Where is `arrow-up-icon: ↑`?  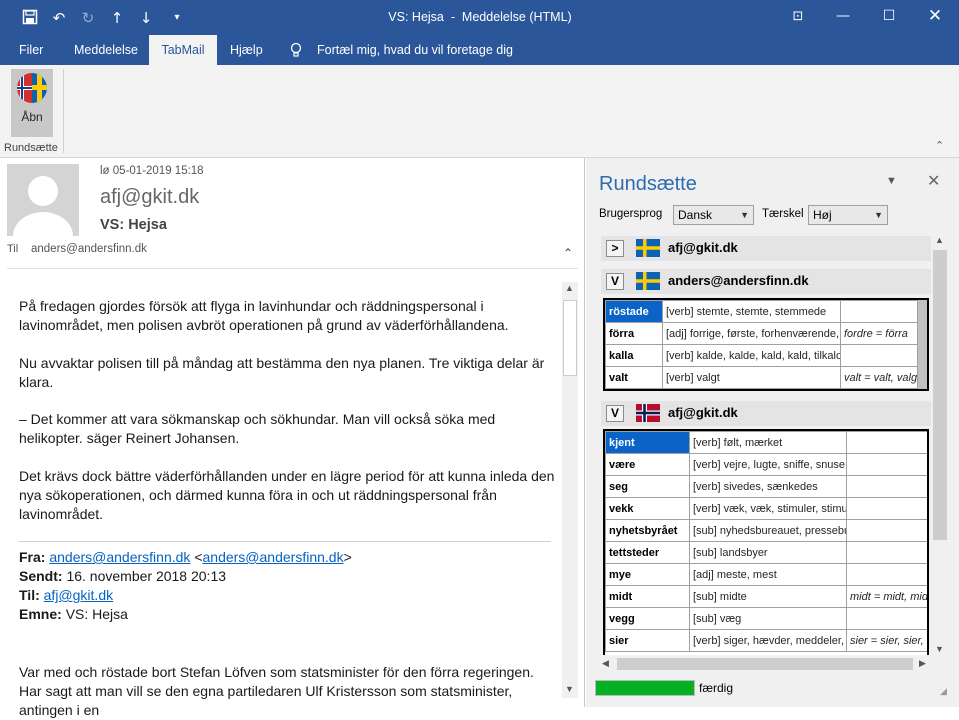
arrow-up-icon: ↑ is located at coordinates (117, 18).